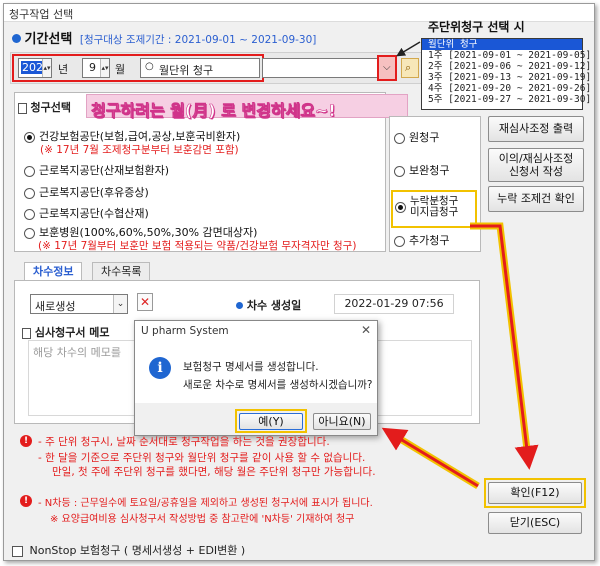  Describe the element at coordinates (29, 214) in the screenshot. I see `radio-fishery` at that location.